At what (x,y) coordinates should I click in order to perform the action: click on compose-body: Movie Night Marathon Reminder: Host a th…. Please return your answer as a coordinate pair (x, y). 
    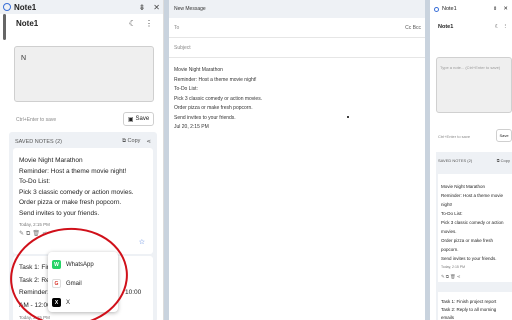
    Looking at the image, I should click on (297, 99).